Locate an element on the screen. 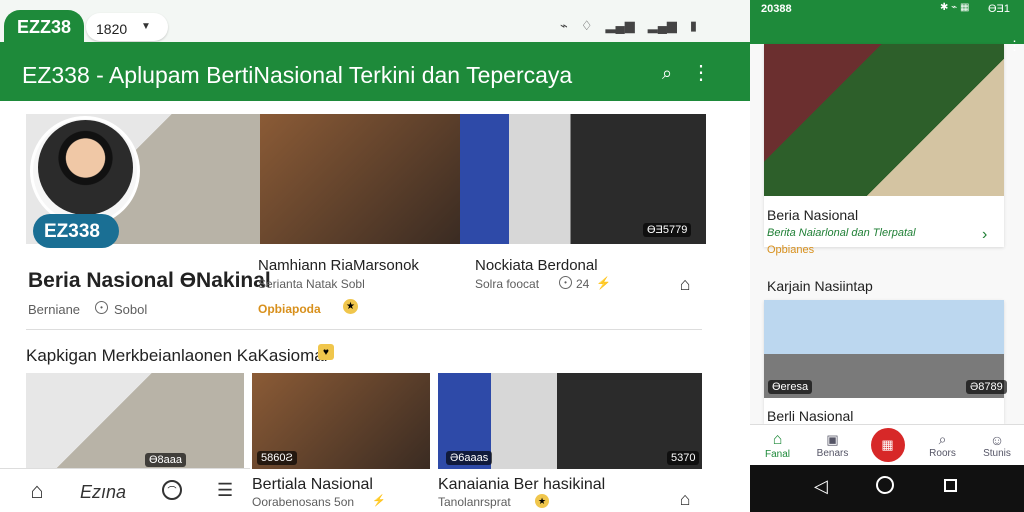 The width and height of the screenshot is (1024, 512). news-card-2-badge: 5860Ƨ is located at coordinates (277, 458).